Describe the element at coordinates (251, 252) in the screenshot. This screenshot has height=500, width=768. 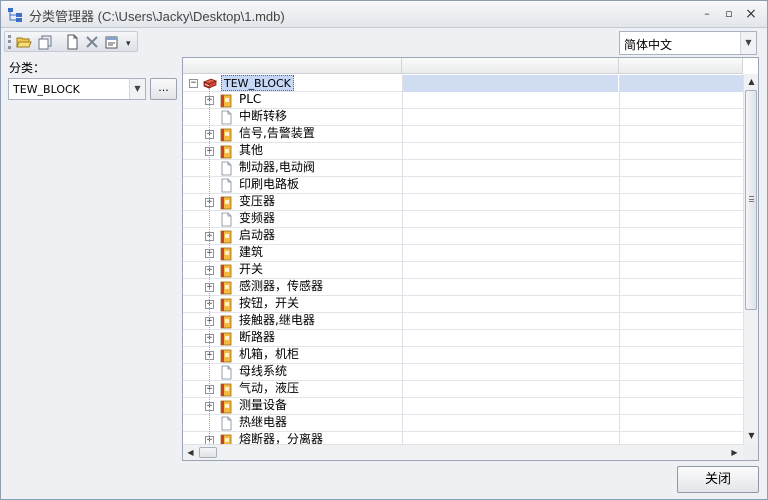
I see `tree-item-label: 建筑` at that location.